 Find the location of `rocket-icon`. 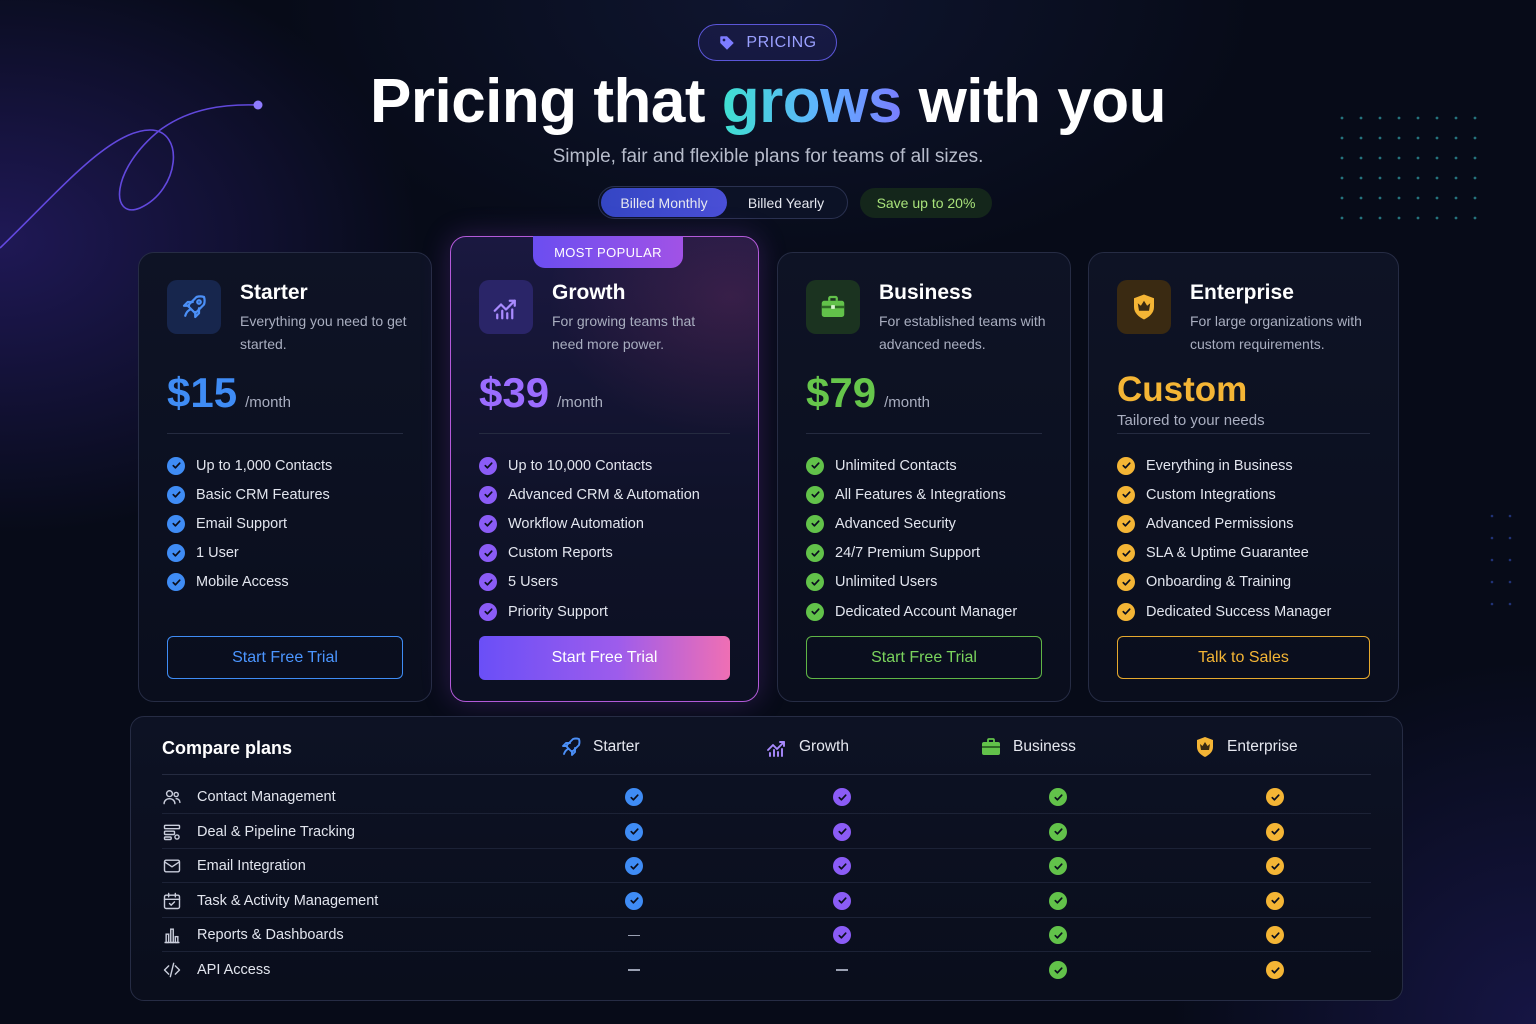

rocket-icon is located at coordinates (194, 307).